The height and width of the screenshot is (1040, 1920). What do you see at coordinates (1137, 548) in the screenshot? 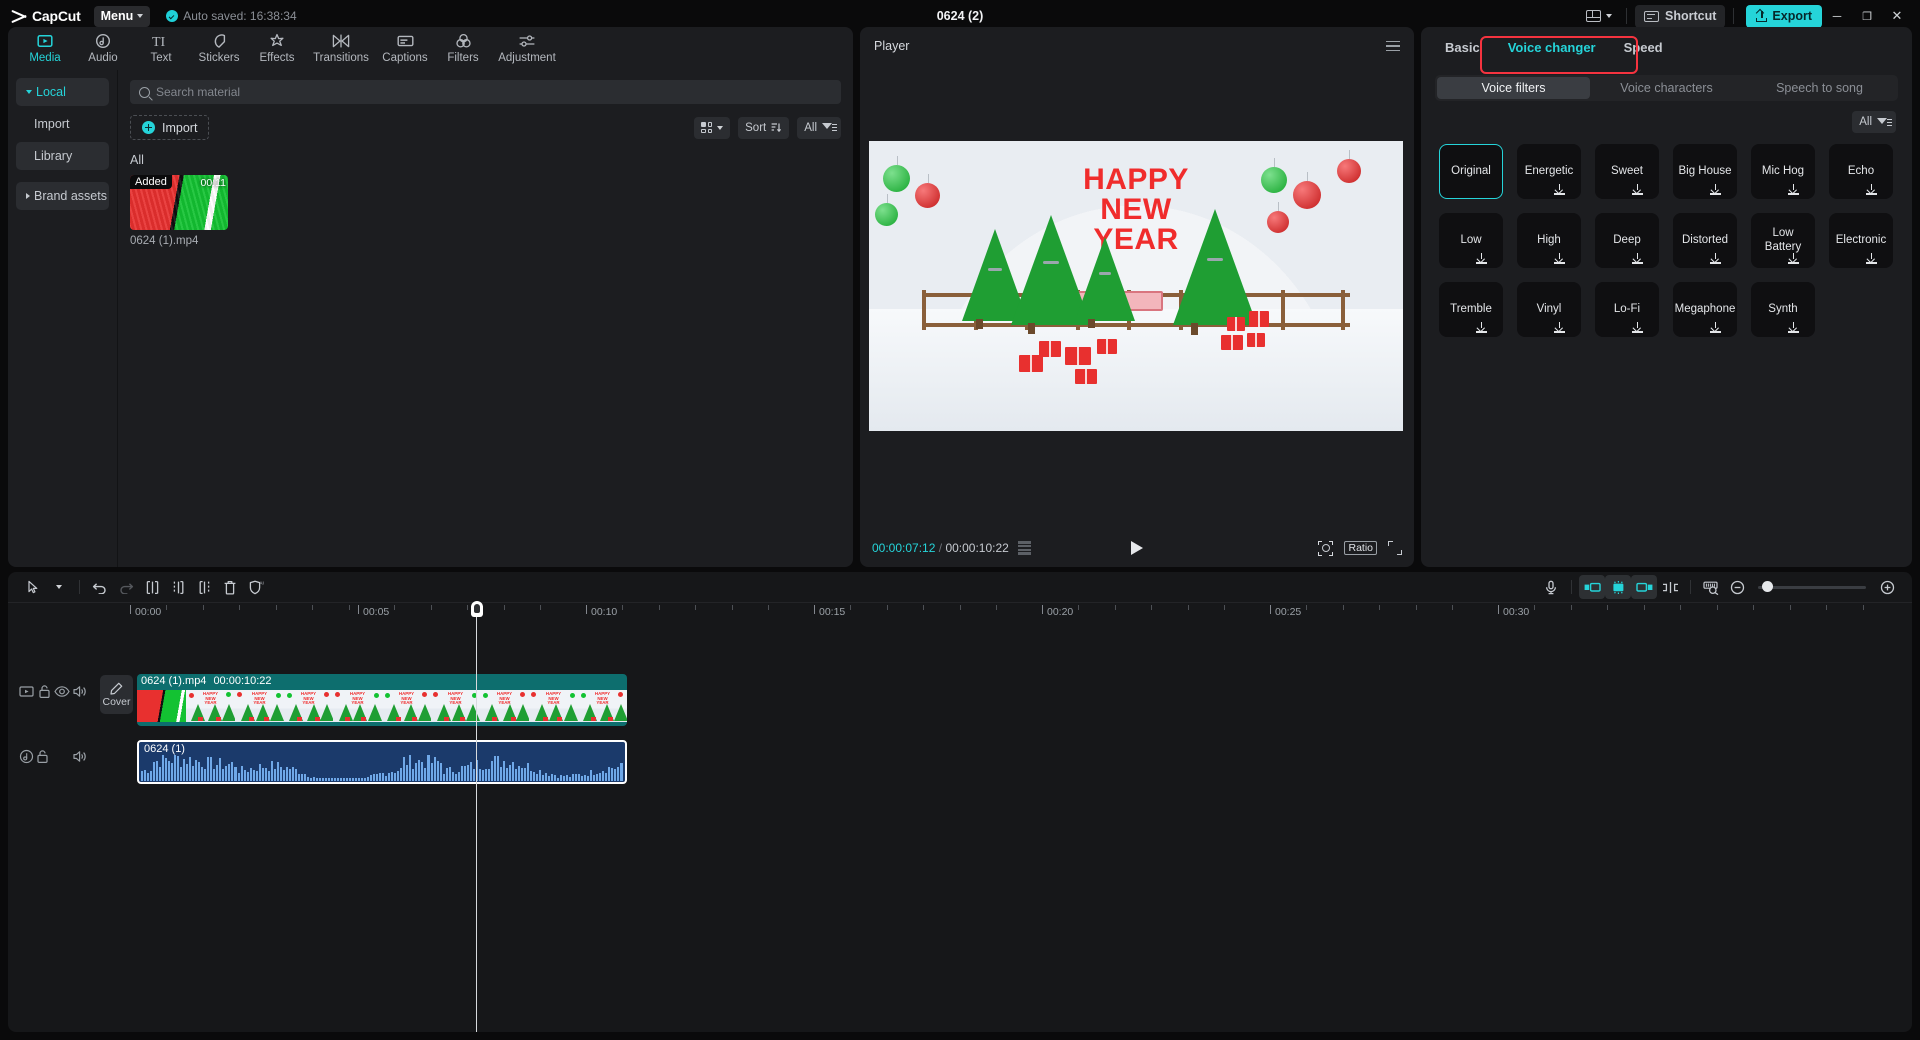
I see `play-button` at bounding box center [1137, 548].